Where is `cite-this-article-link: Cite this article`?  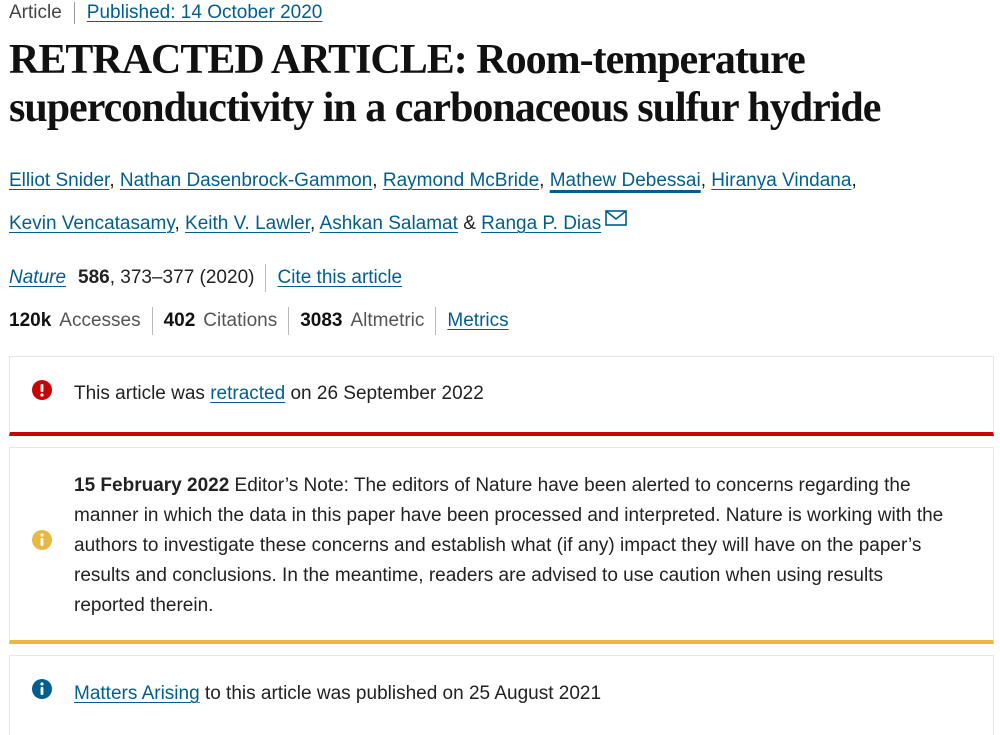
cite-this-article-link: Cite this article is located at coordinates (339, 278).